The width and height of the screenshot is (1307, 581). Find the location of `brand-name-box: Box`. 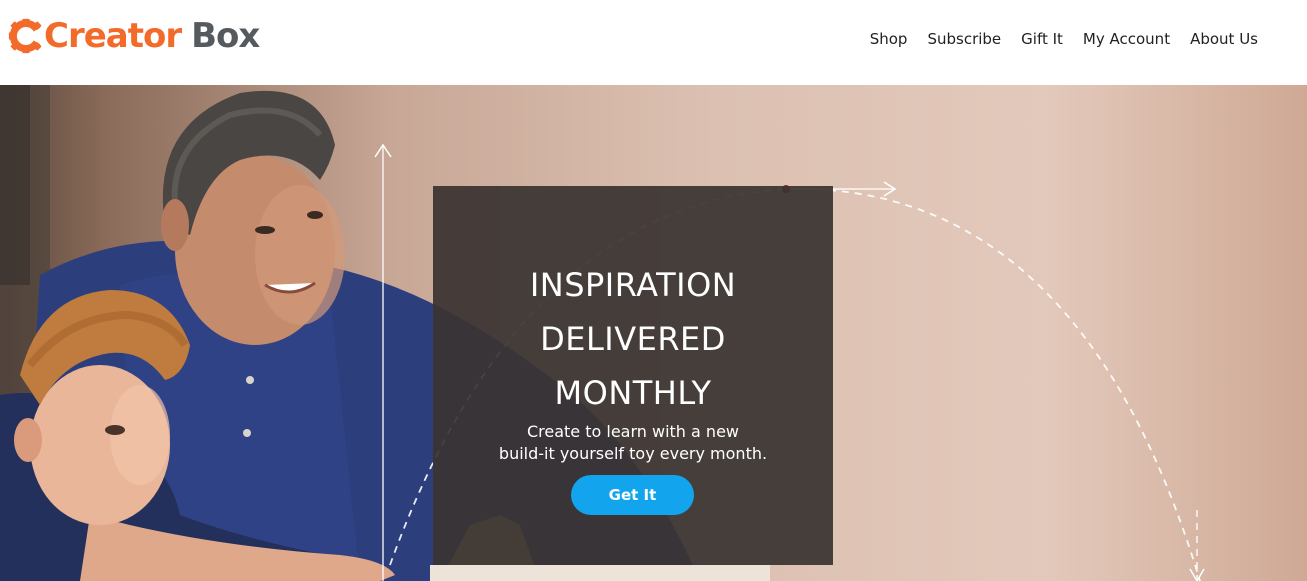

brand-name-box: Box is located at coordinates (225, 36).